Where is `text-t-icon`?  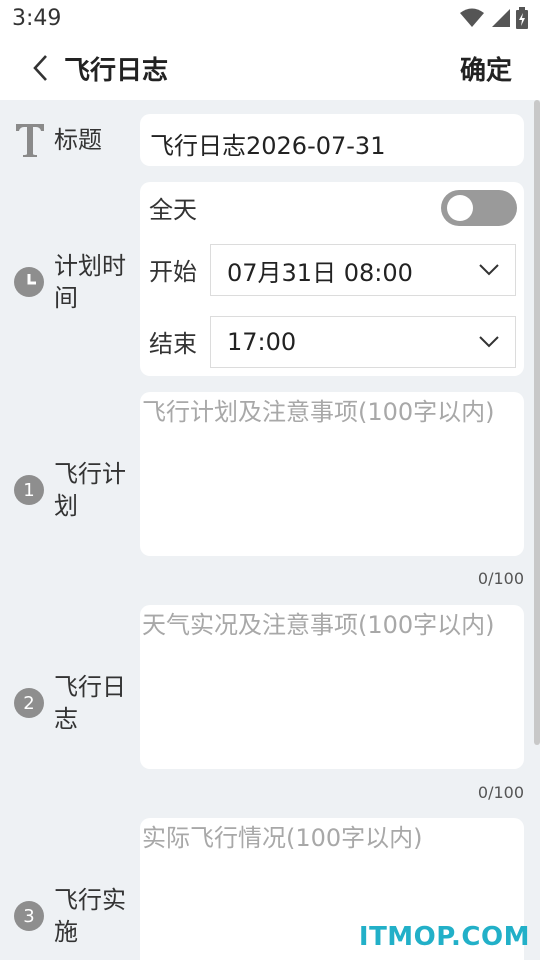 text-t-icon is located at coordinates (30, 140).